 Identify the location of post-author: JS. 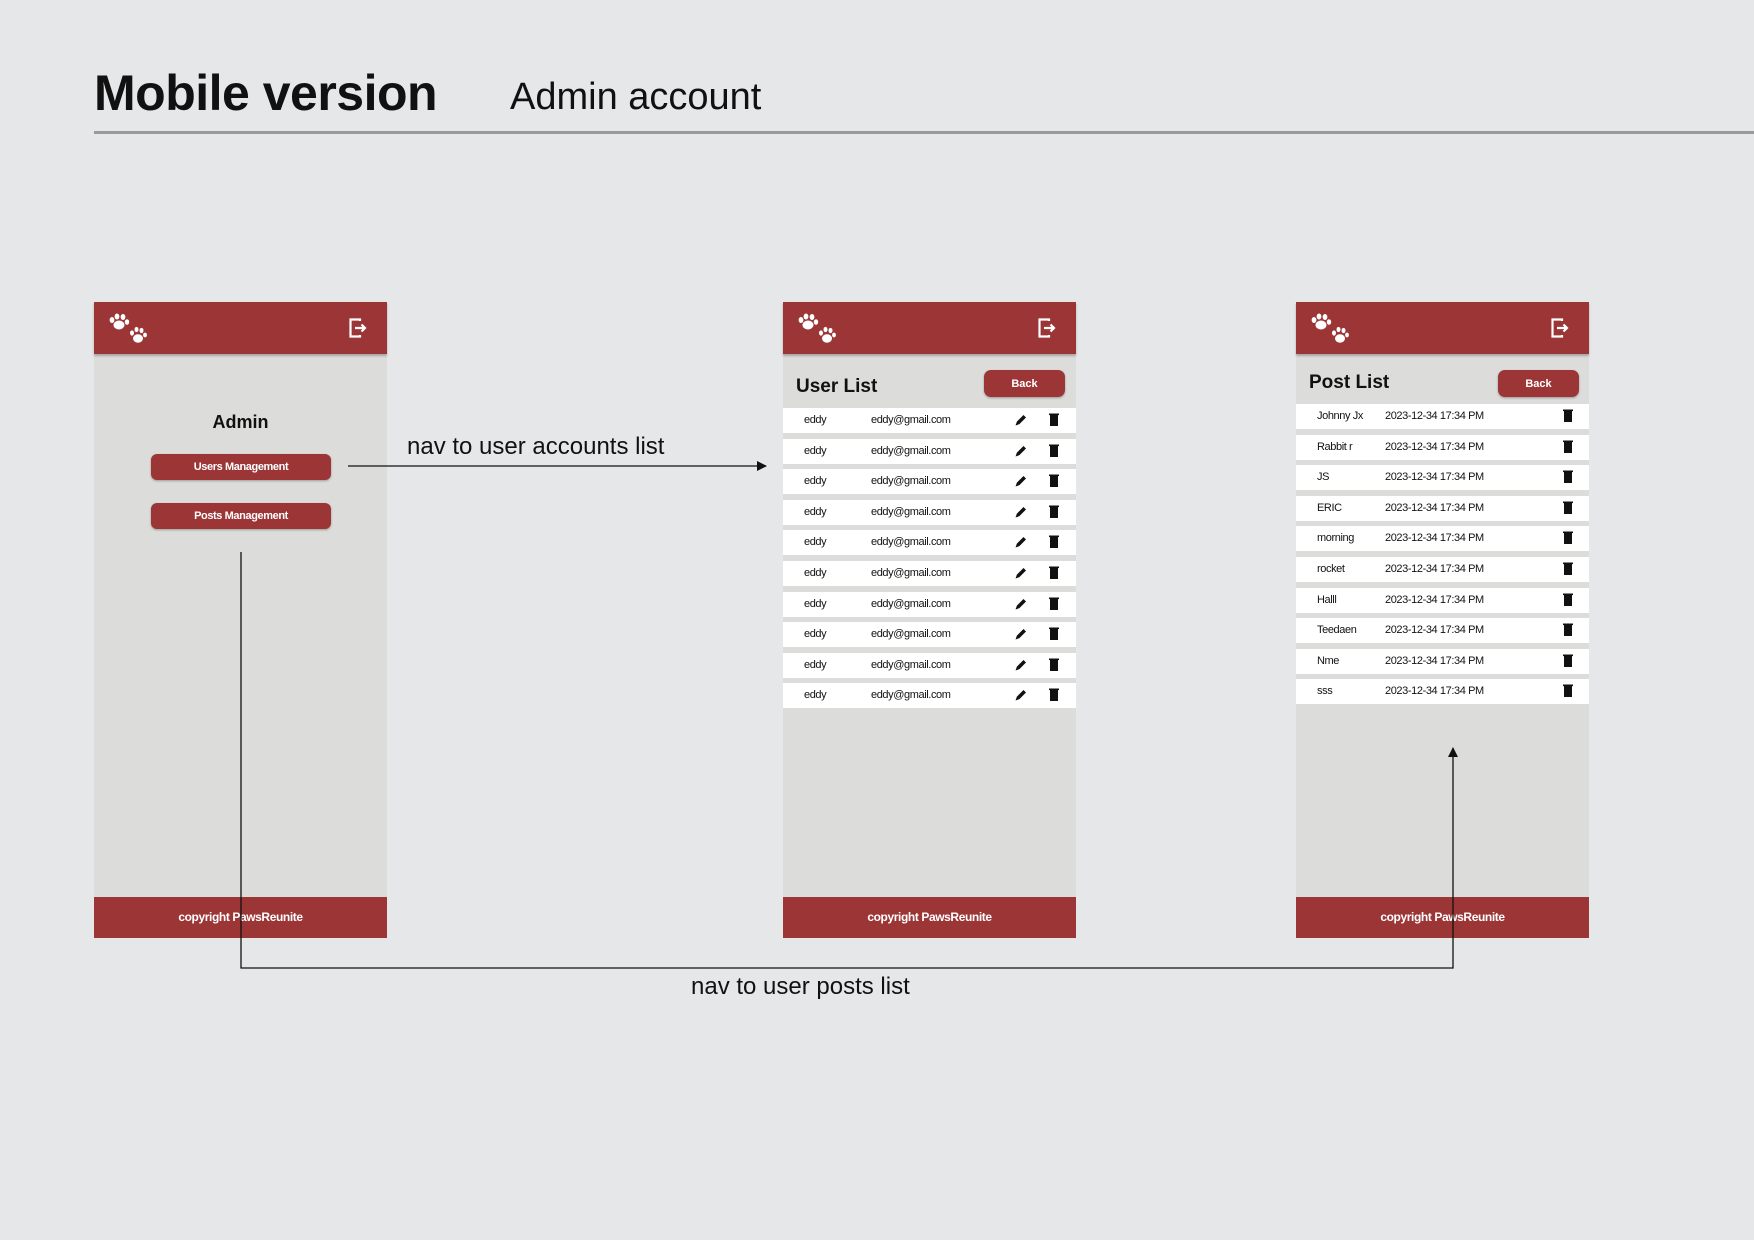
(1323, 477).